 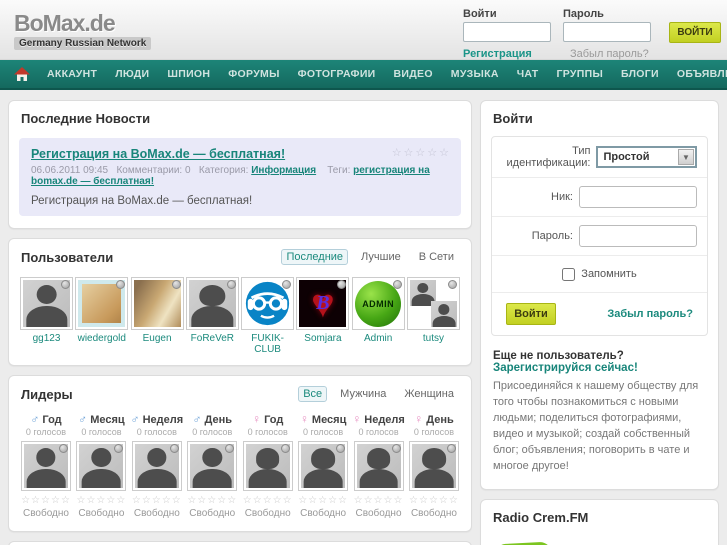 What do you see at coordinates (212, 338) in the screenshot?
I see `user-name-link: FoReVeR` at bounding box center [212, 338].